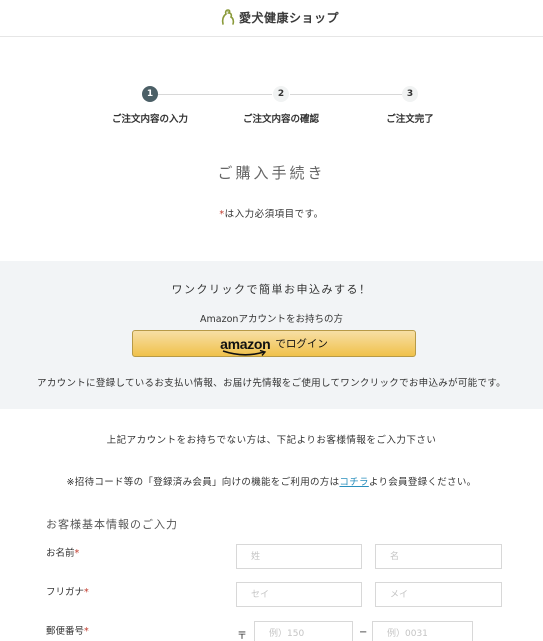 The width and height of the screenshot is (543, 641). I want to click on amazon-login-button: amazon でログイン, so click(274, 343).